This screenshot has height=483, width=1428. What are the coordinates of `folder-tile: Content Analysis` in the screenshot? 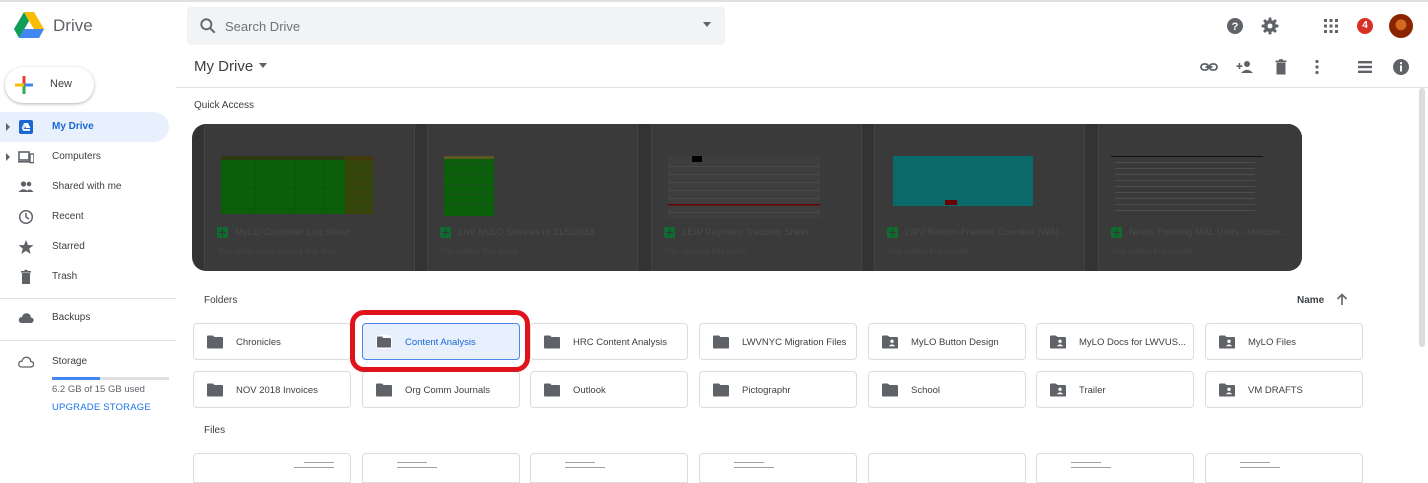 It's located at (441, 341).